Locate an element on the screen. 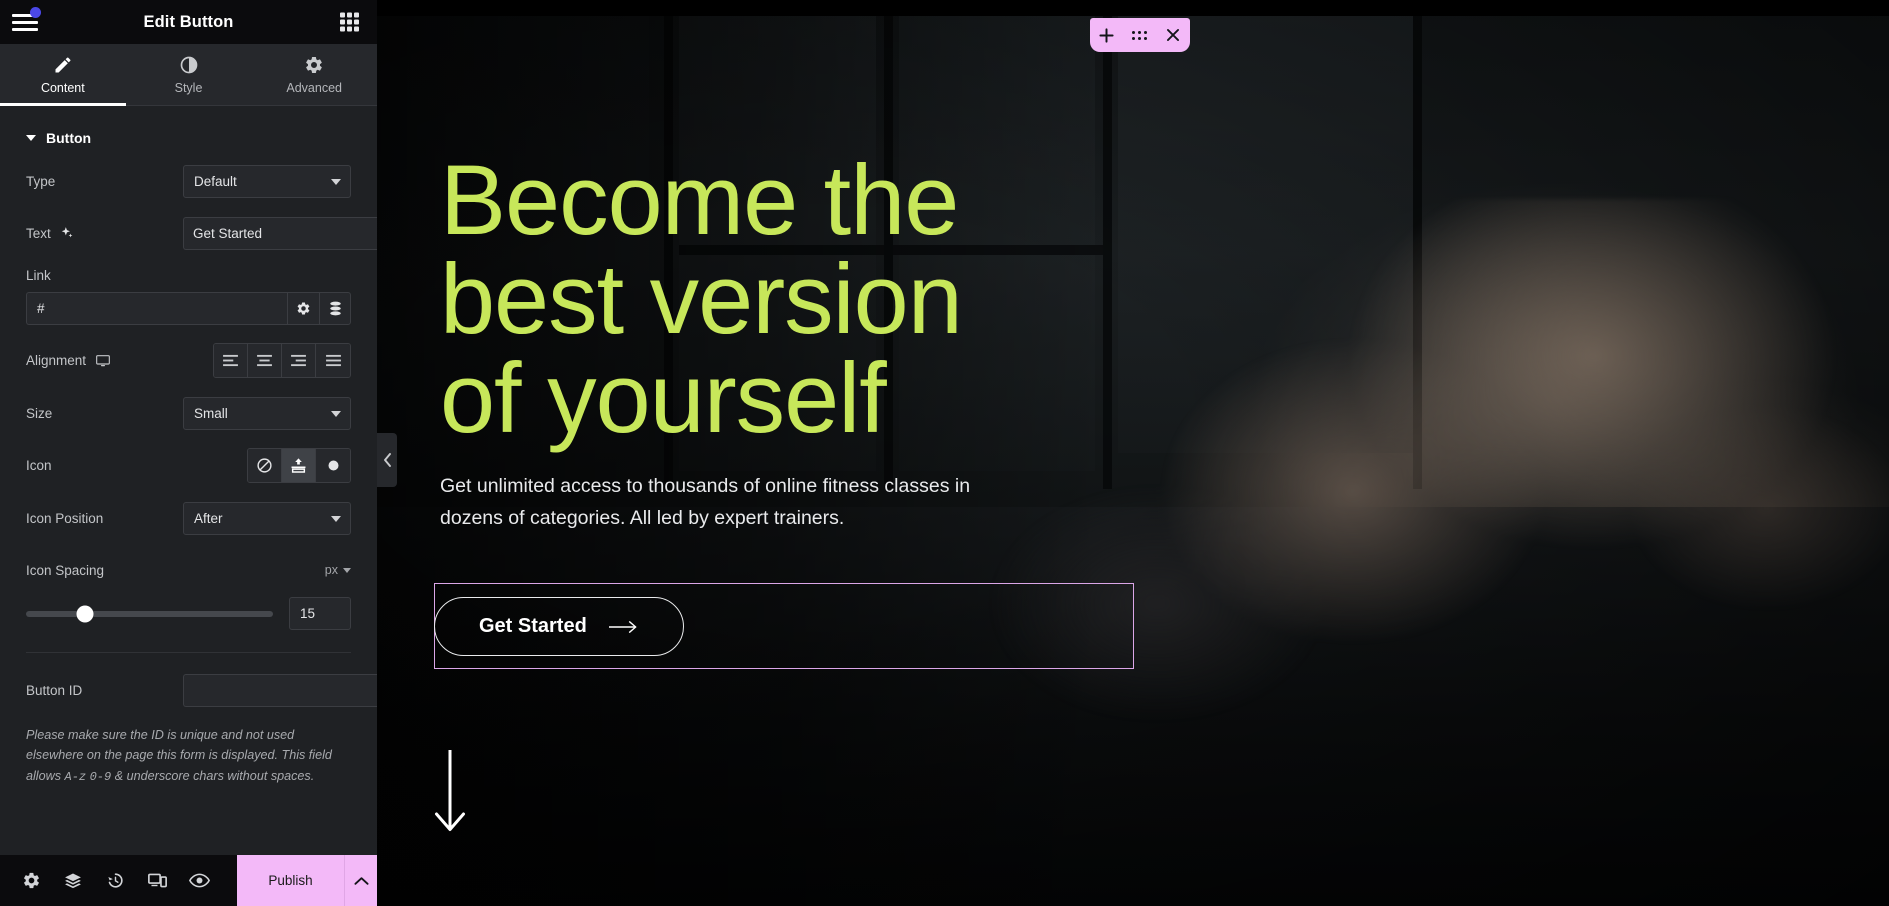 The image size is (1889, 906). align-center-icon is located at coordinates (264, 360).